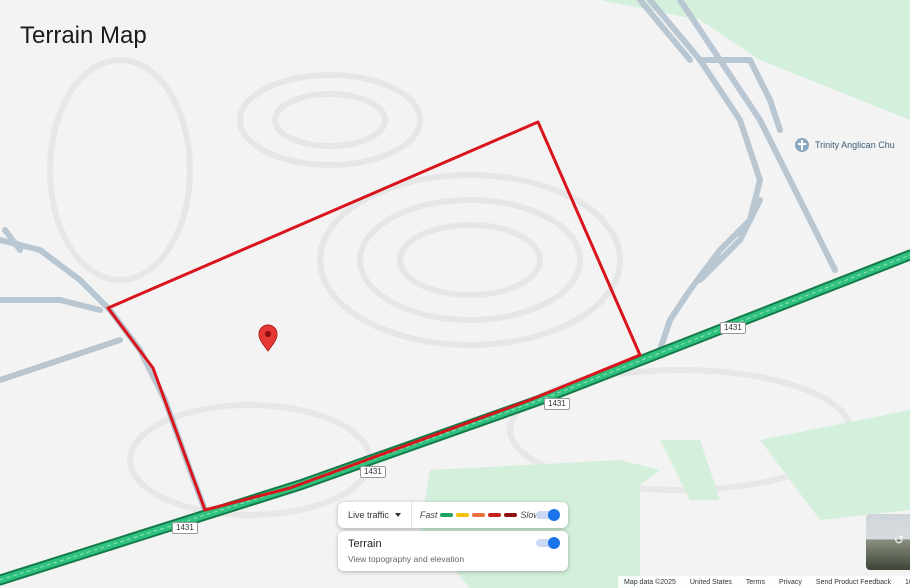 The height and width of the screenshot is (588, 910). I want to click on church-icon, so click(802, 145).